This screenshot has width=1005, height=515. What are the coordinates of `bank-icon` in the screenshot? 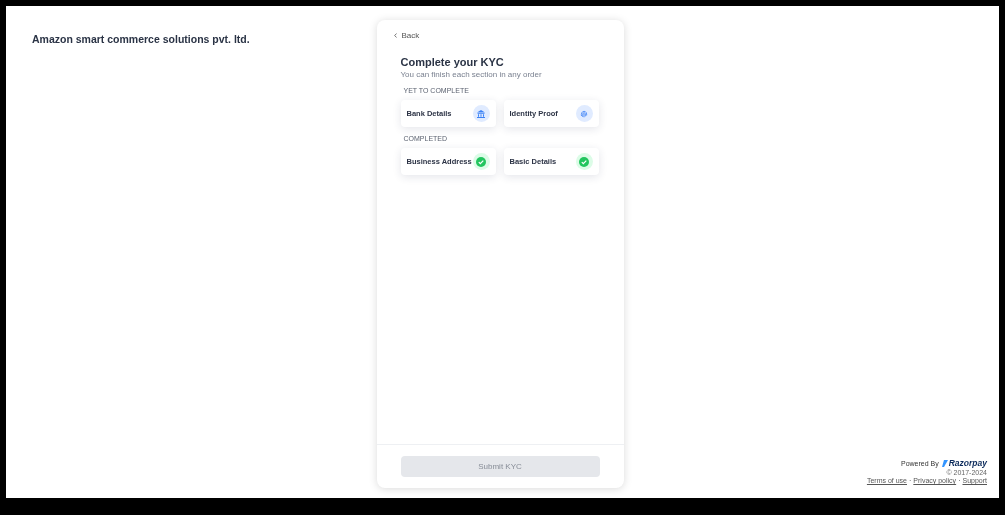 It's located at (481, 113).